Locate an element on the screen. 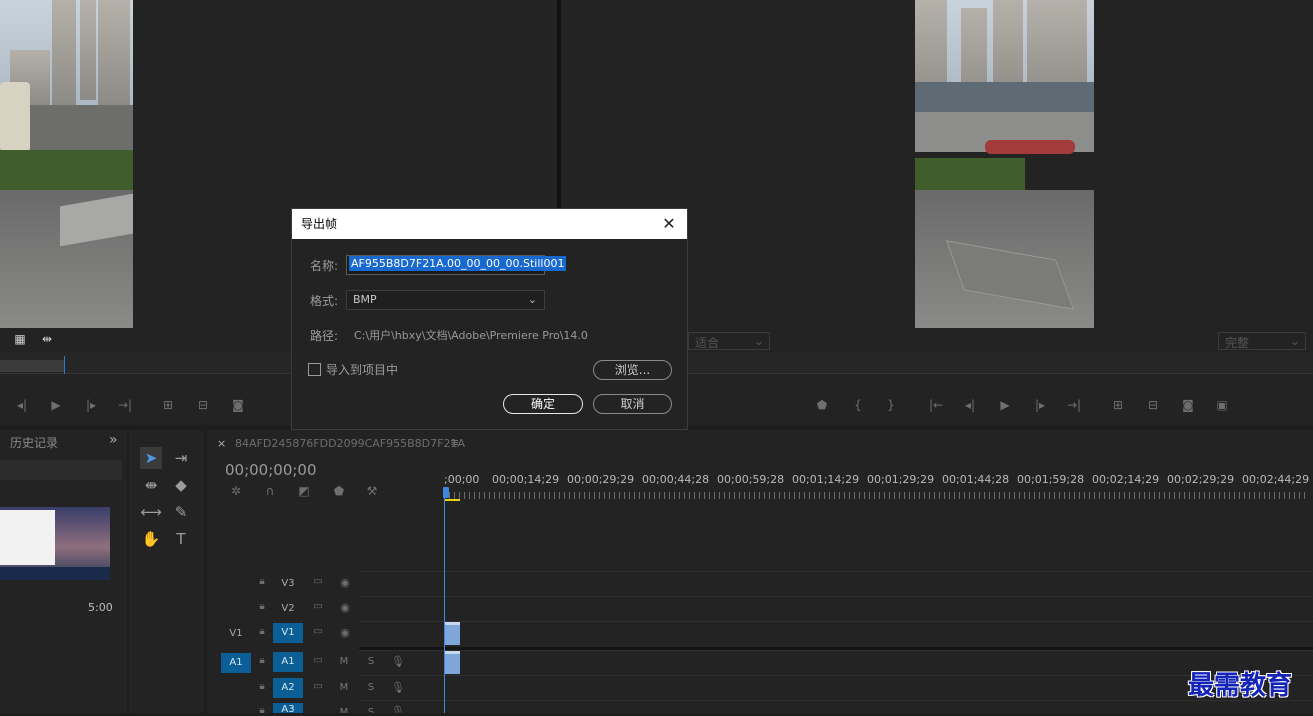  export-frame-icon: ▦ is located at coordinates (20, 340).